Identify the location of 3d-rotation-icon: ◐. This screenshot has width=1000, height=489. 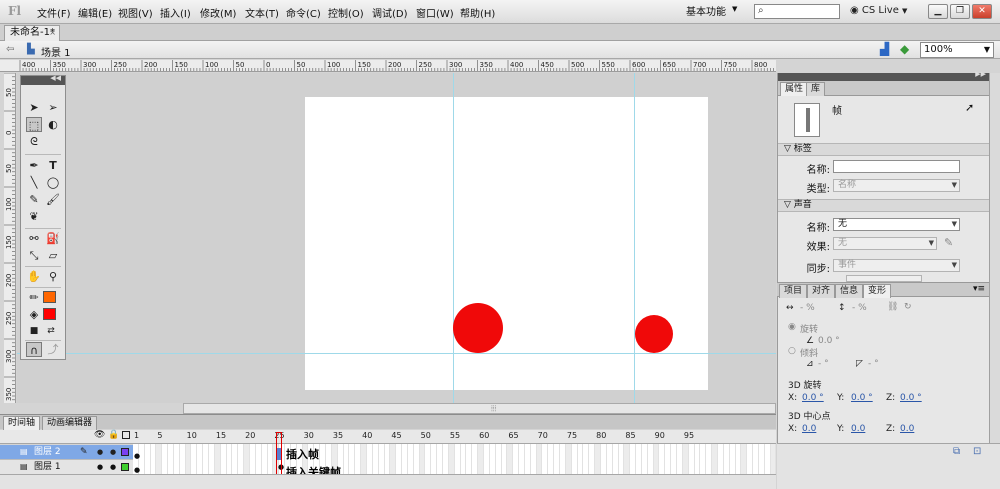
(53, 124).